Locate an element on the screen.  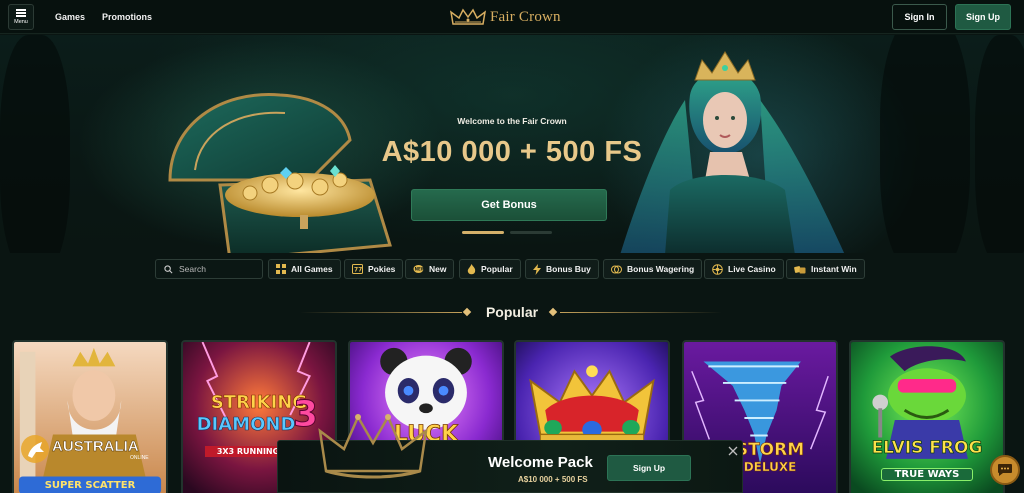
logo-text: Fair Crown is located at coordinates (525, 16).